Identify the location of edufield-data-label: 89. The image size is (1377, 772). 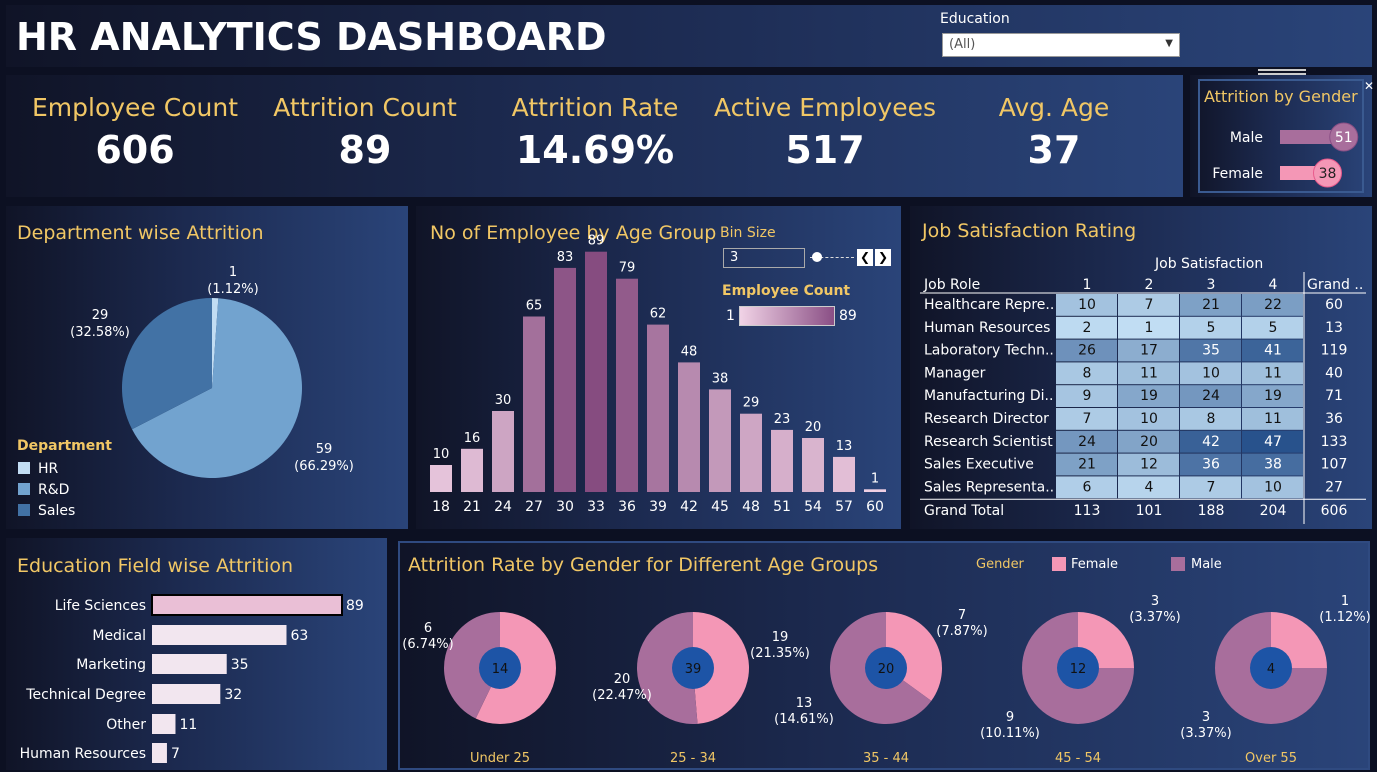
(355, 606).